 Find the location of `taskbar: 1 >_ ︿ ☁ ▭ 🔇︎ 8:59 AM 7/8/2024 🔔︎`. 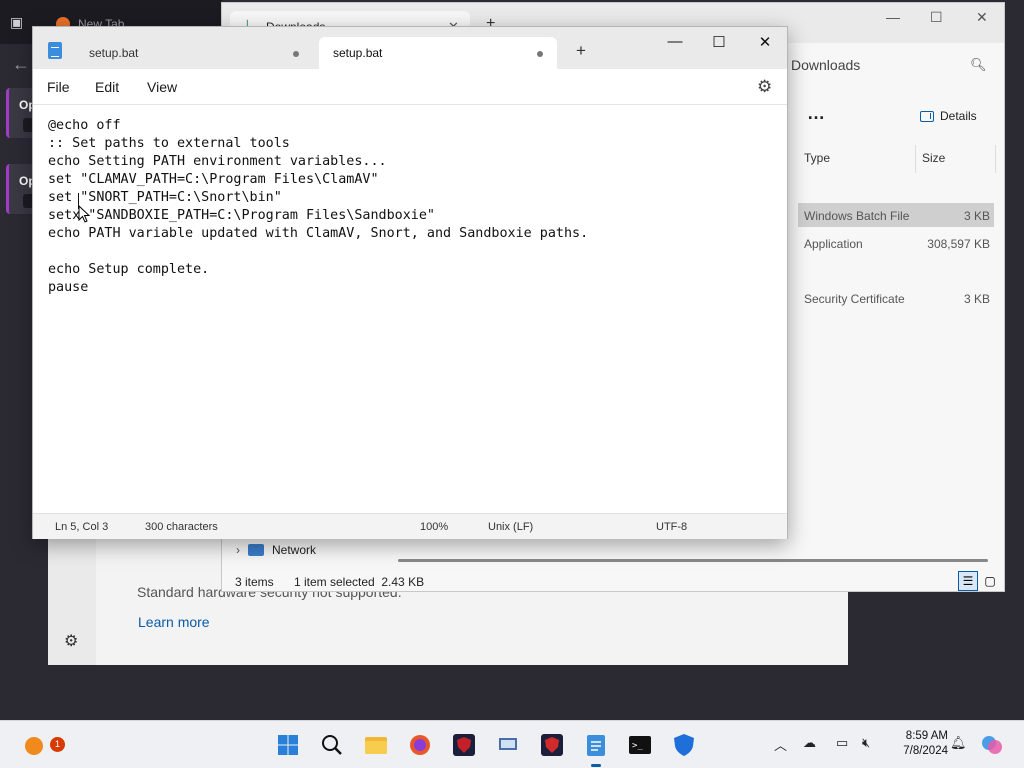

taskbar: 1 >_ ︿ ☁ ▭ 🔇︎ 8:59 AM 7/8/2024 🔔︎ is located at coordinates (512, 744).